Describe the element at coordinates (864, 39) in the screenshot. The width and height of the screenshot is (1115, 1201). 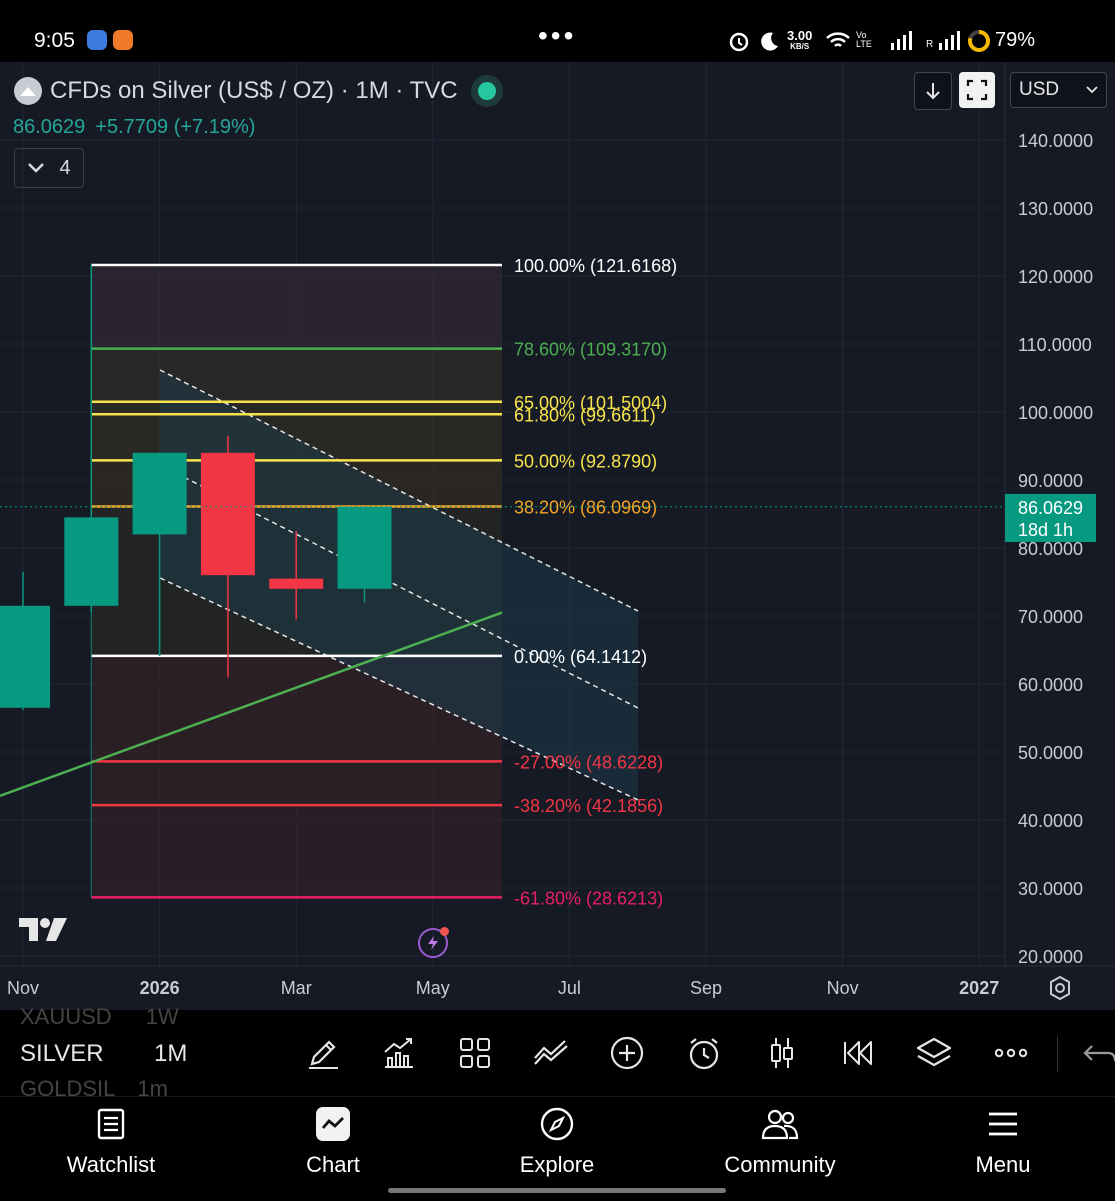
I see `volte-label: Vo LTE` at that location.